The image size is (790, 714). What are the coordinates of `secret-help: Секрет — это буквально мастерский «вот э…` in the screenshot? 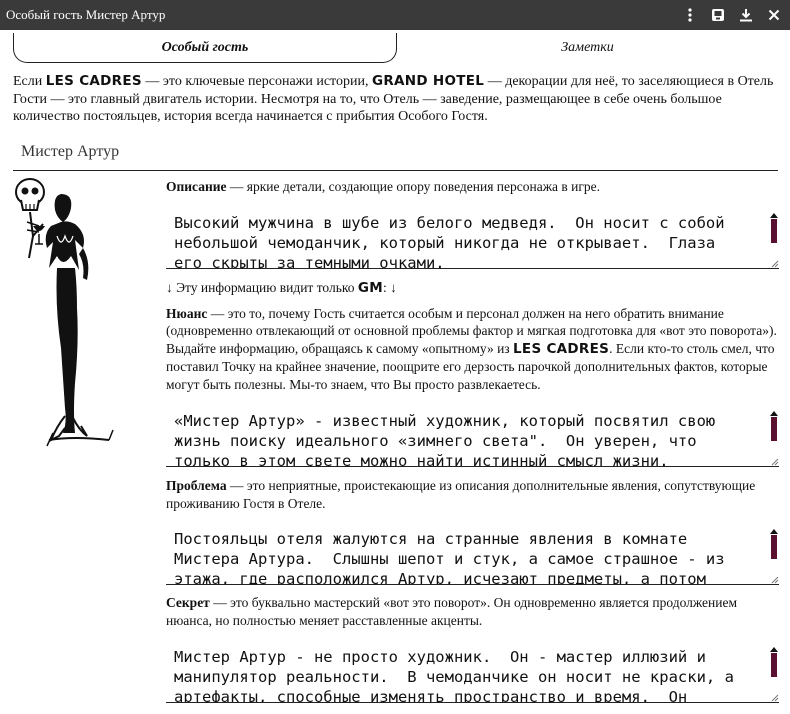 It's located at (472, 611).